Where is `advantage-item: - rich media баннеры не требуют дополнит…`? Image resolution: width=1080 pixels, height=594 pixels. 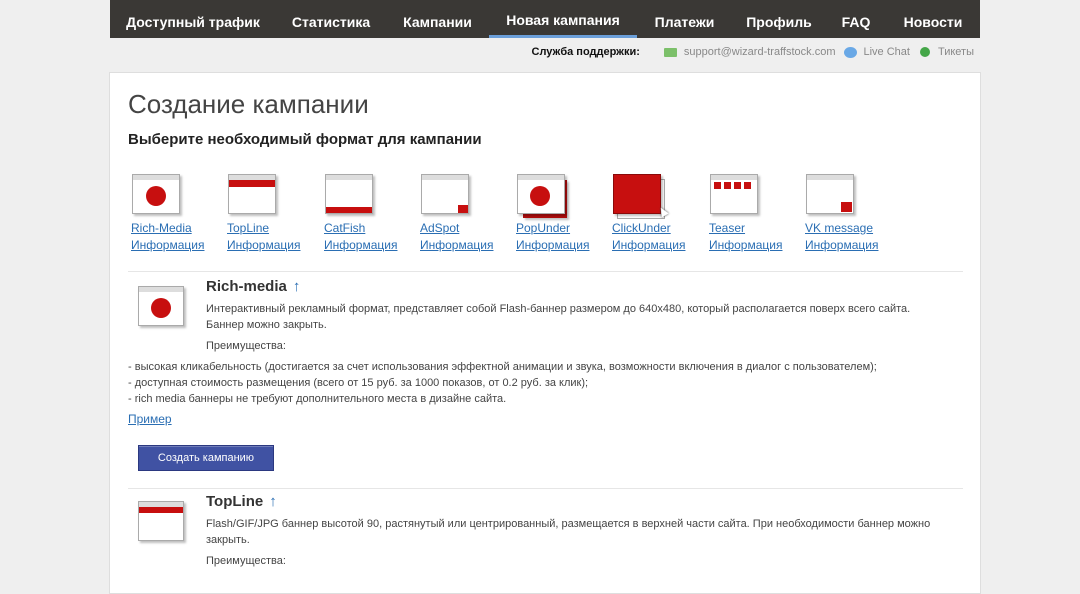
advantage-item: - rich media баннеры не требуют дополнит… is located at coordinates (317, 399).